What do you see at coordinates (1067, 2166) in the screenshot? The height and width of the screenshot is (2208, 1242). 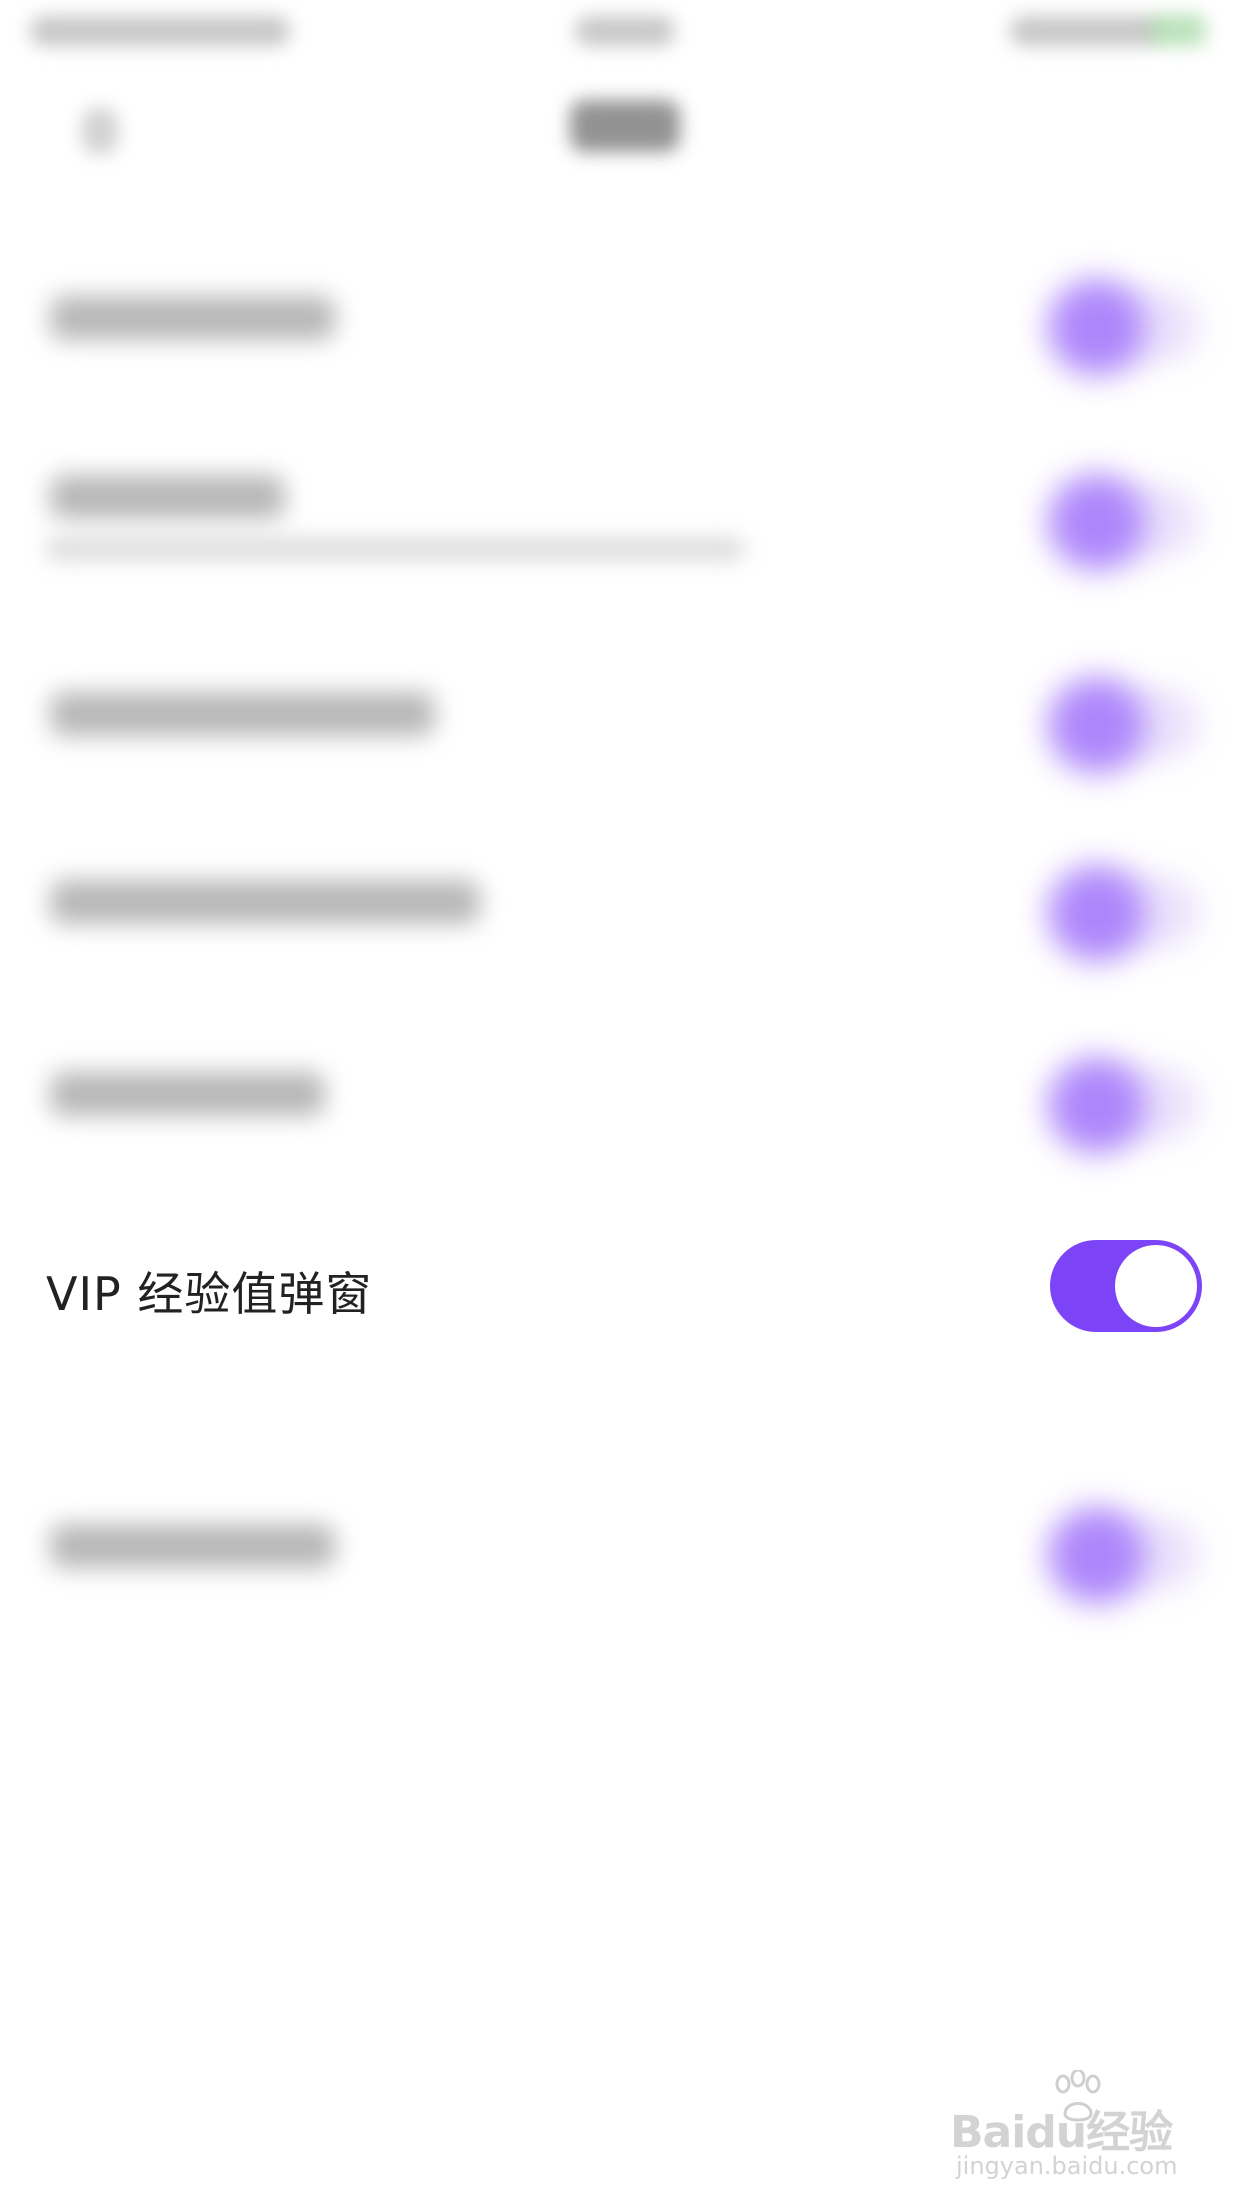 I see `watermark-url: jingyan.baidu.com` at bounding box center [1067, 2166].